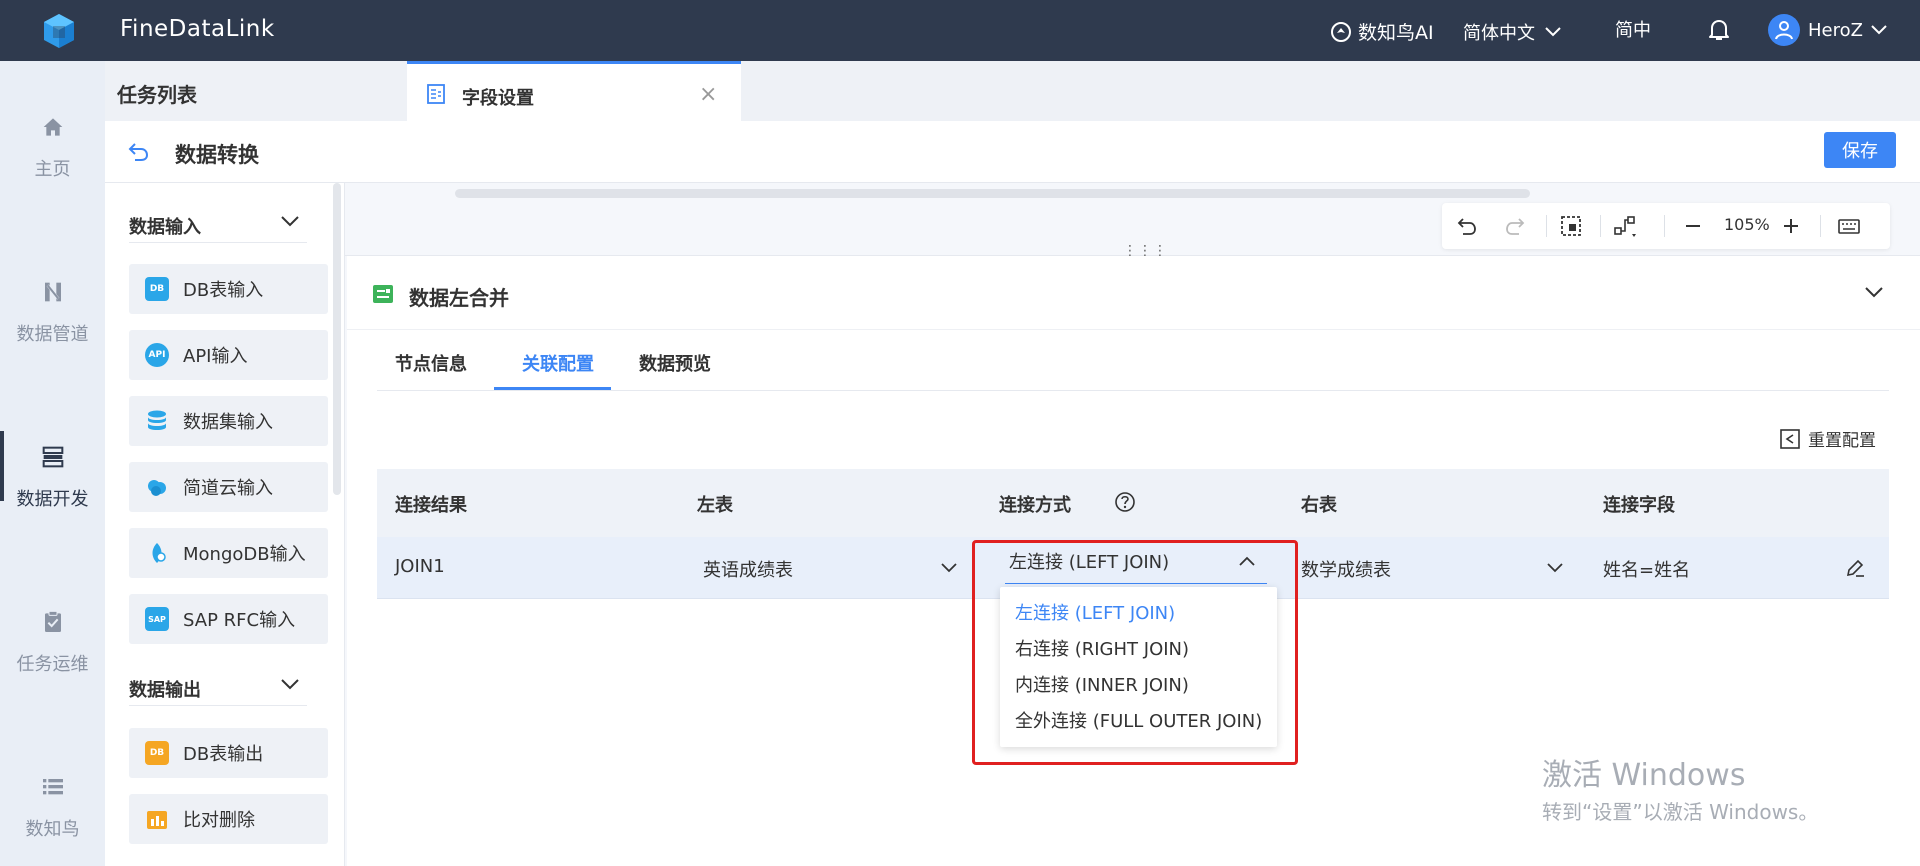 The width and height of the screenshot is (1920, 866). I want to click on option-inner-join: 内连接 (INNER JOIN), so click(1102, 684).